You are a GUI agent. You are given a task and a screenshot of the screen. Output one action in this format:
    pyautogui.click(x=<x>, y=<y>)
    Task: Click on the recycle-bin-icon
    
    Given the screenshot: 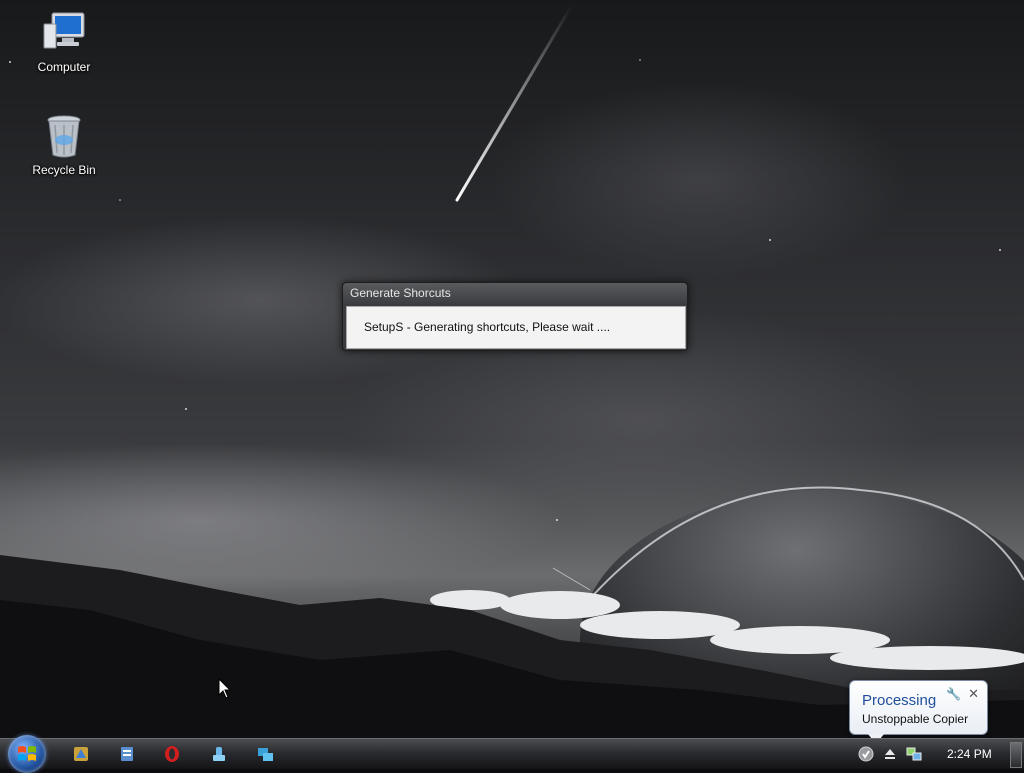 What is the action you would take?
    pyautogui.click(x=64, y=137)
    